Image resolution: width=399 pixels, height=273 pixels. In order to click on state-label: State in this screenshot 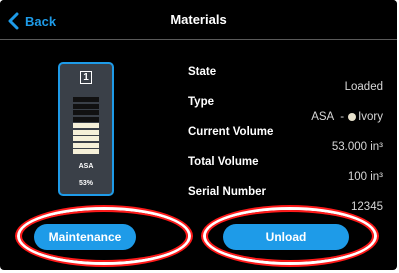, I will do `click(202, 72)`.